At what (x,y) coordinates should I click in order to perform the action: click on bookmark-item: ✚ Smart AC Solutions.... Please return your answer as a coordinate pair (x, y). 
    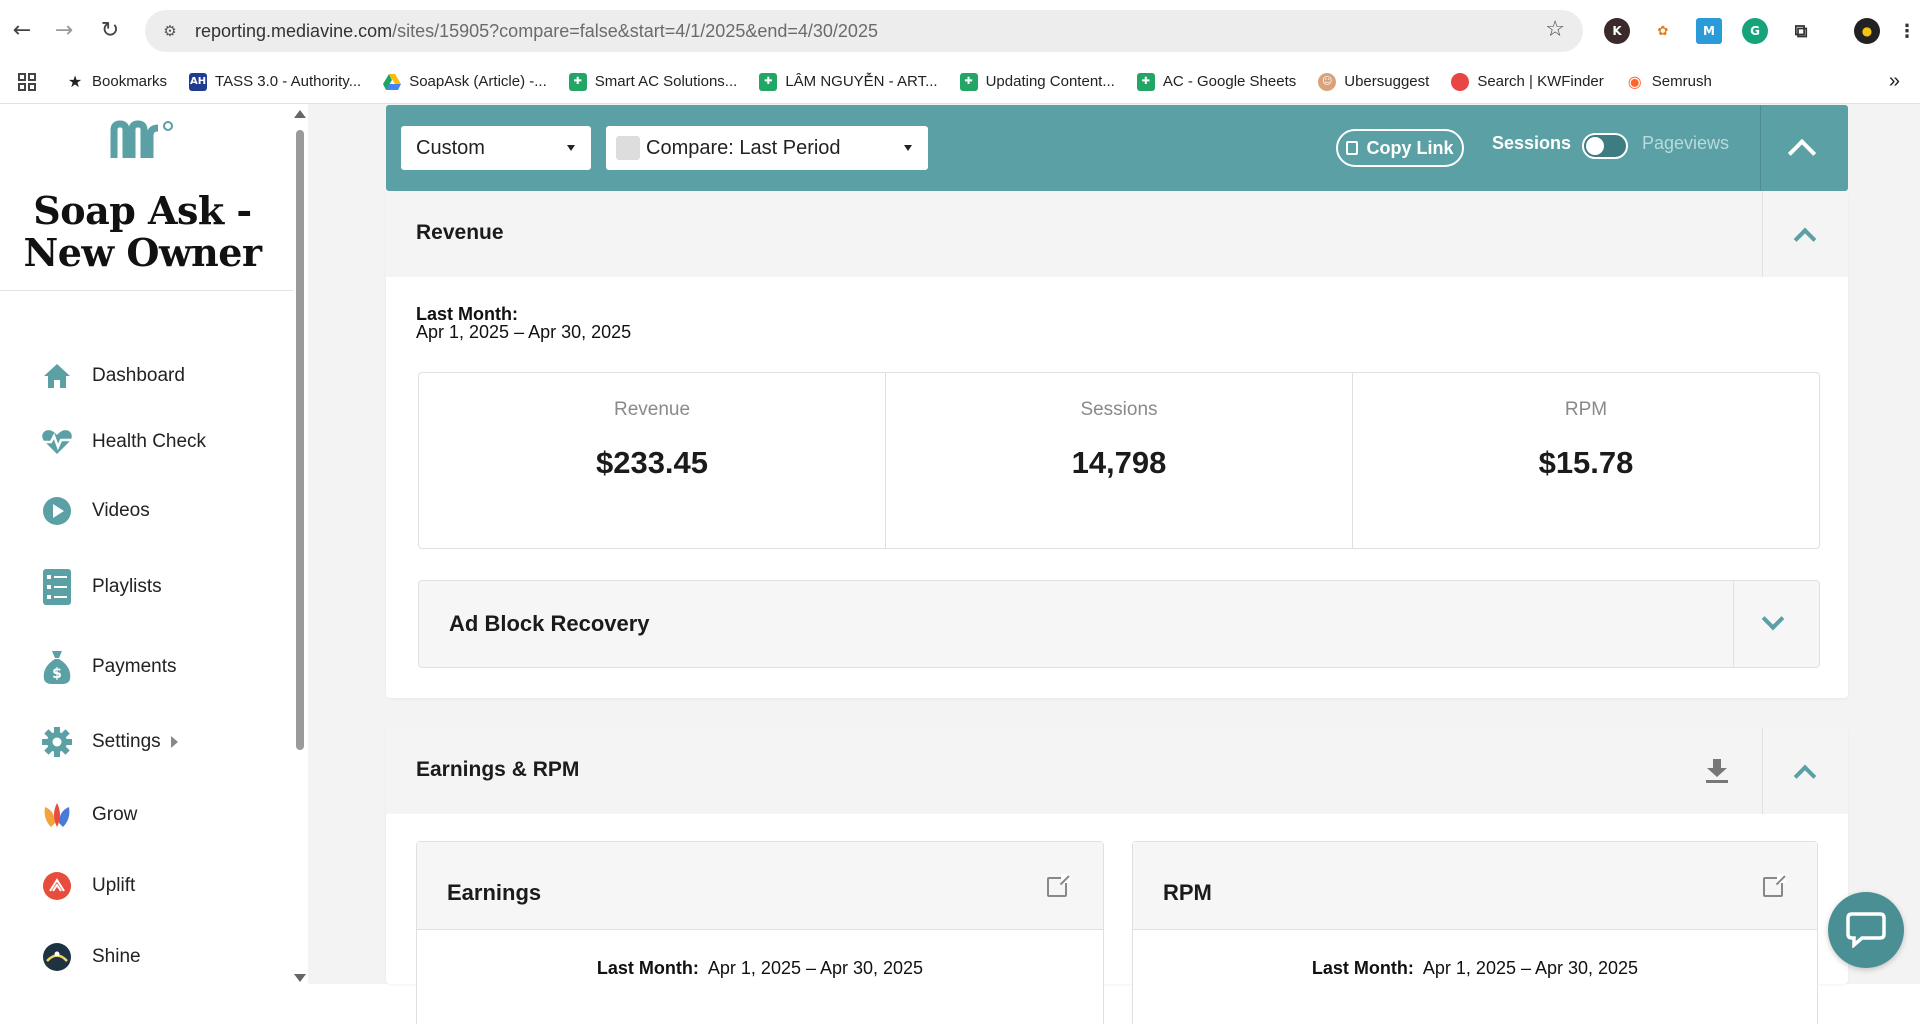
    Looking at the image, I should click on (653, 82).